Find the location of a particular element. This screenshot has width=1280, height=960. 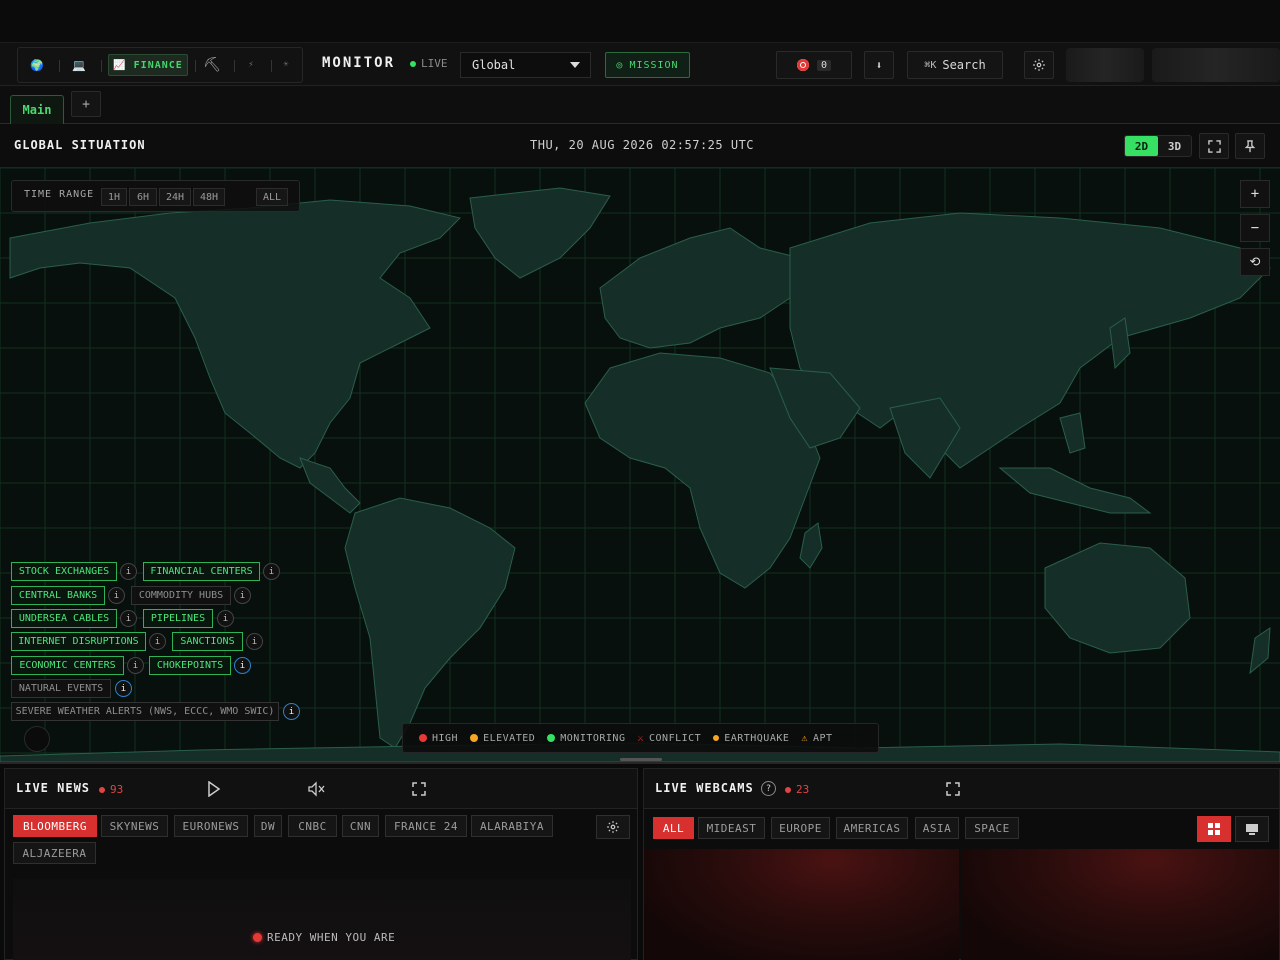

tab-main: Main is located at coordinates (37, 109).